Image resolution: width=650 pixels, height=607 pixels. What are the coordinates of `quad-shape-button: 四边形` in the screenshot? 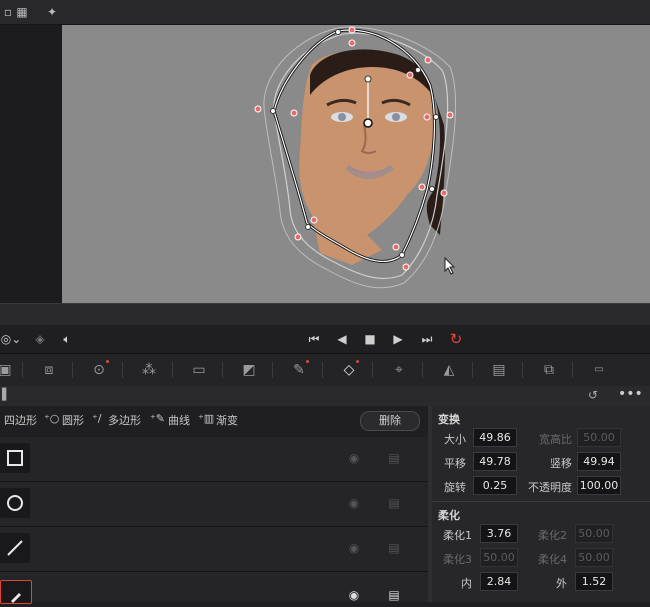 It's located at (20, 420).